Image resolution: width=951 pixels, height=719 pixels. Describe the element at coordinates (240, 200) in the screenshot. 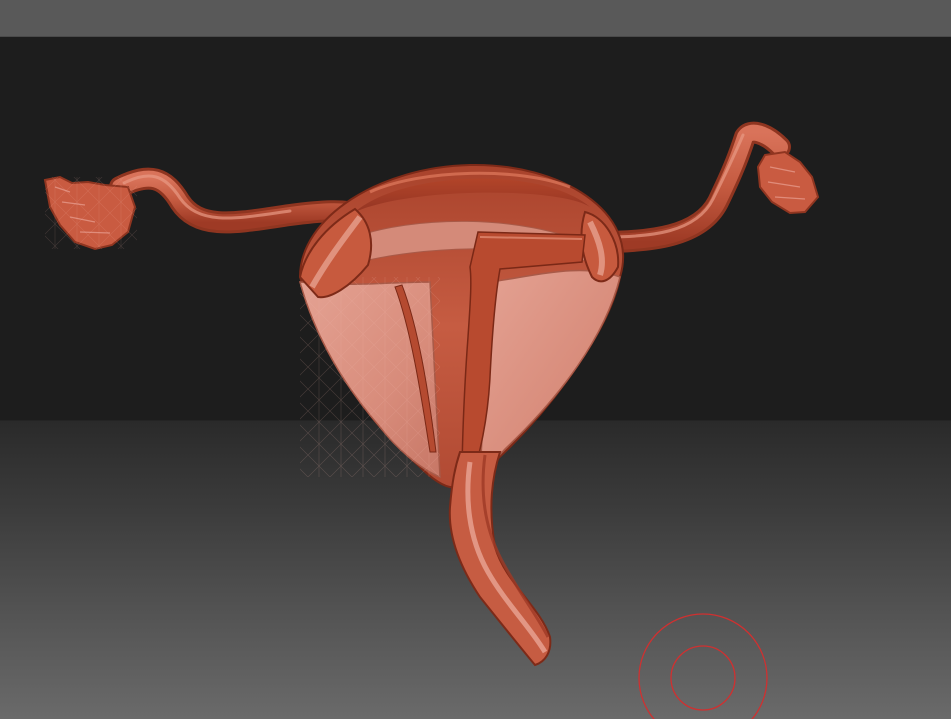

I see `left-fallopian-tube` at that location.